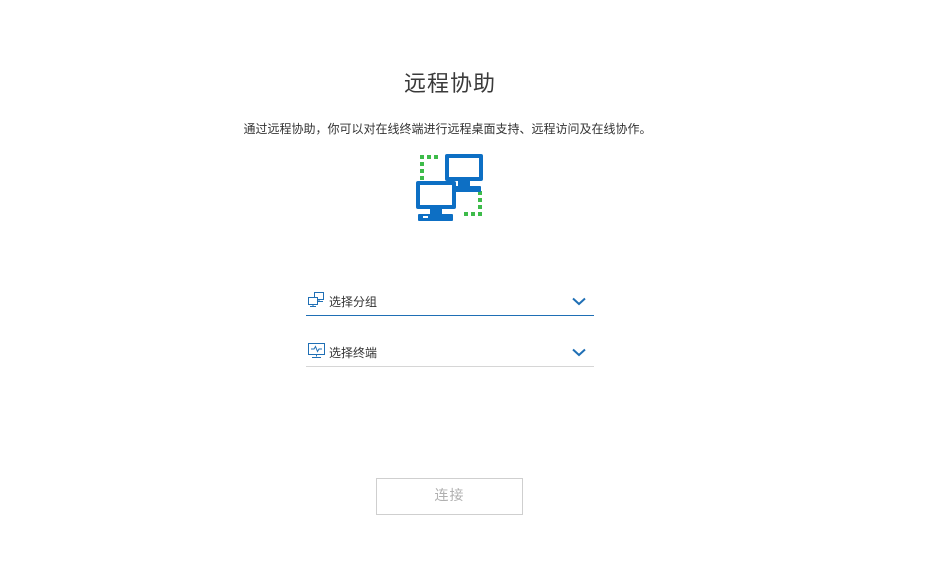  What do you see at coordinates (353, 302) in the screenshot?
I see `group-select-label: 选择分组` at bounding box center [353, 302].